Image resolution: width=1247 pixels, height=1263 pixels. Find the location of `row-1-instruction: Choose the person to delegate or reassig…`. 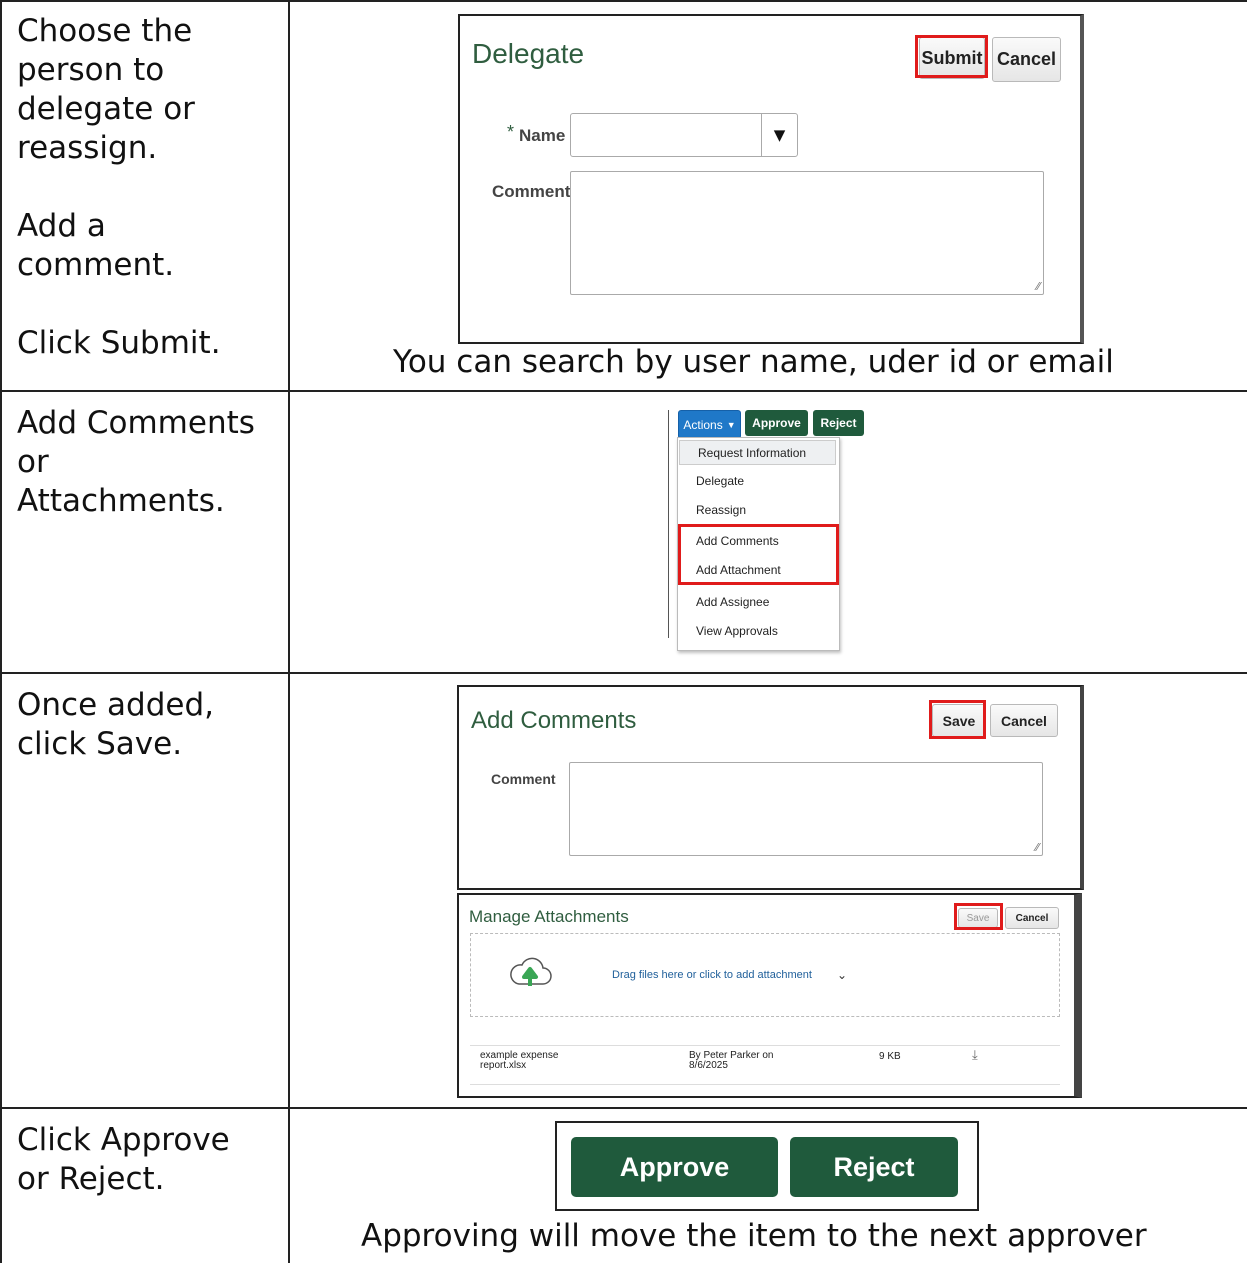

row-1-instruction: Choose the person to delegate or reassig… is located at coordinates (119, 187).